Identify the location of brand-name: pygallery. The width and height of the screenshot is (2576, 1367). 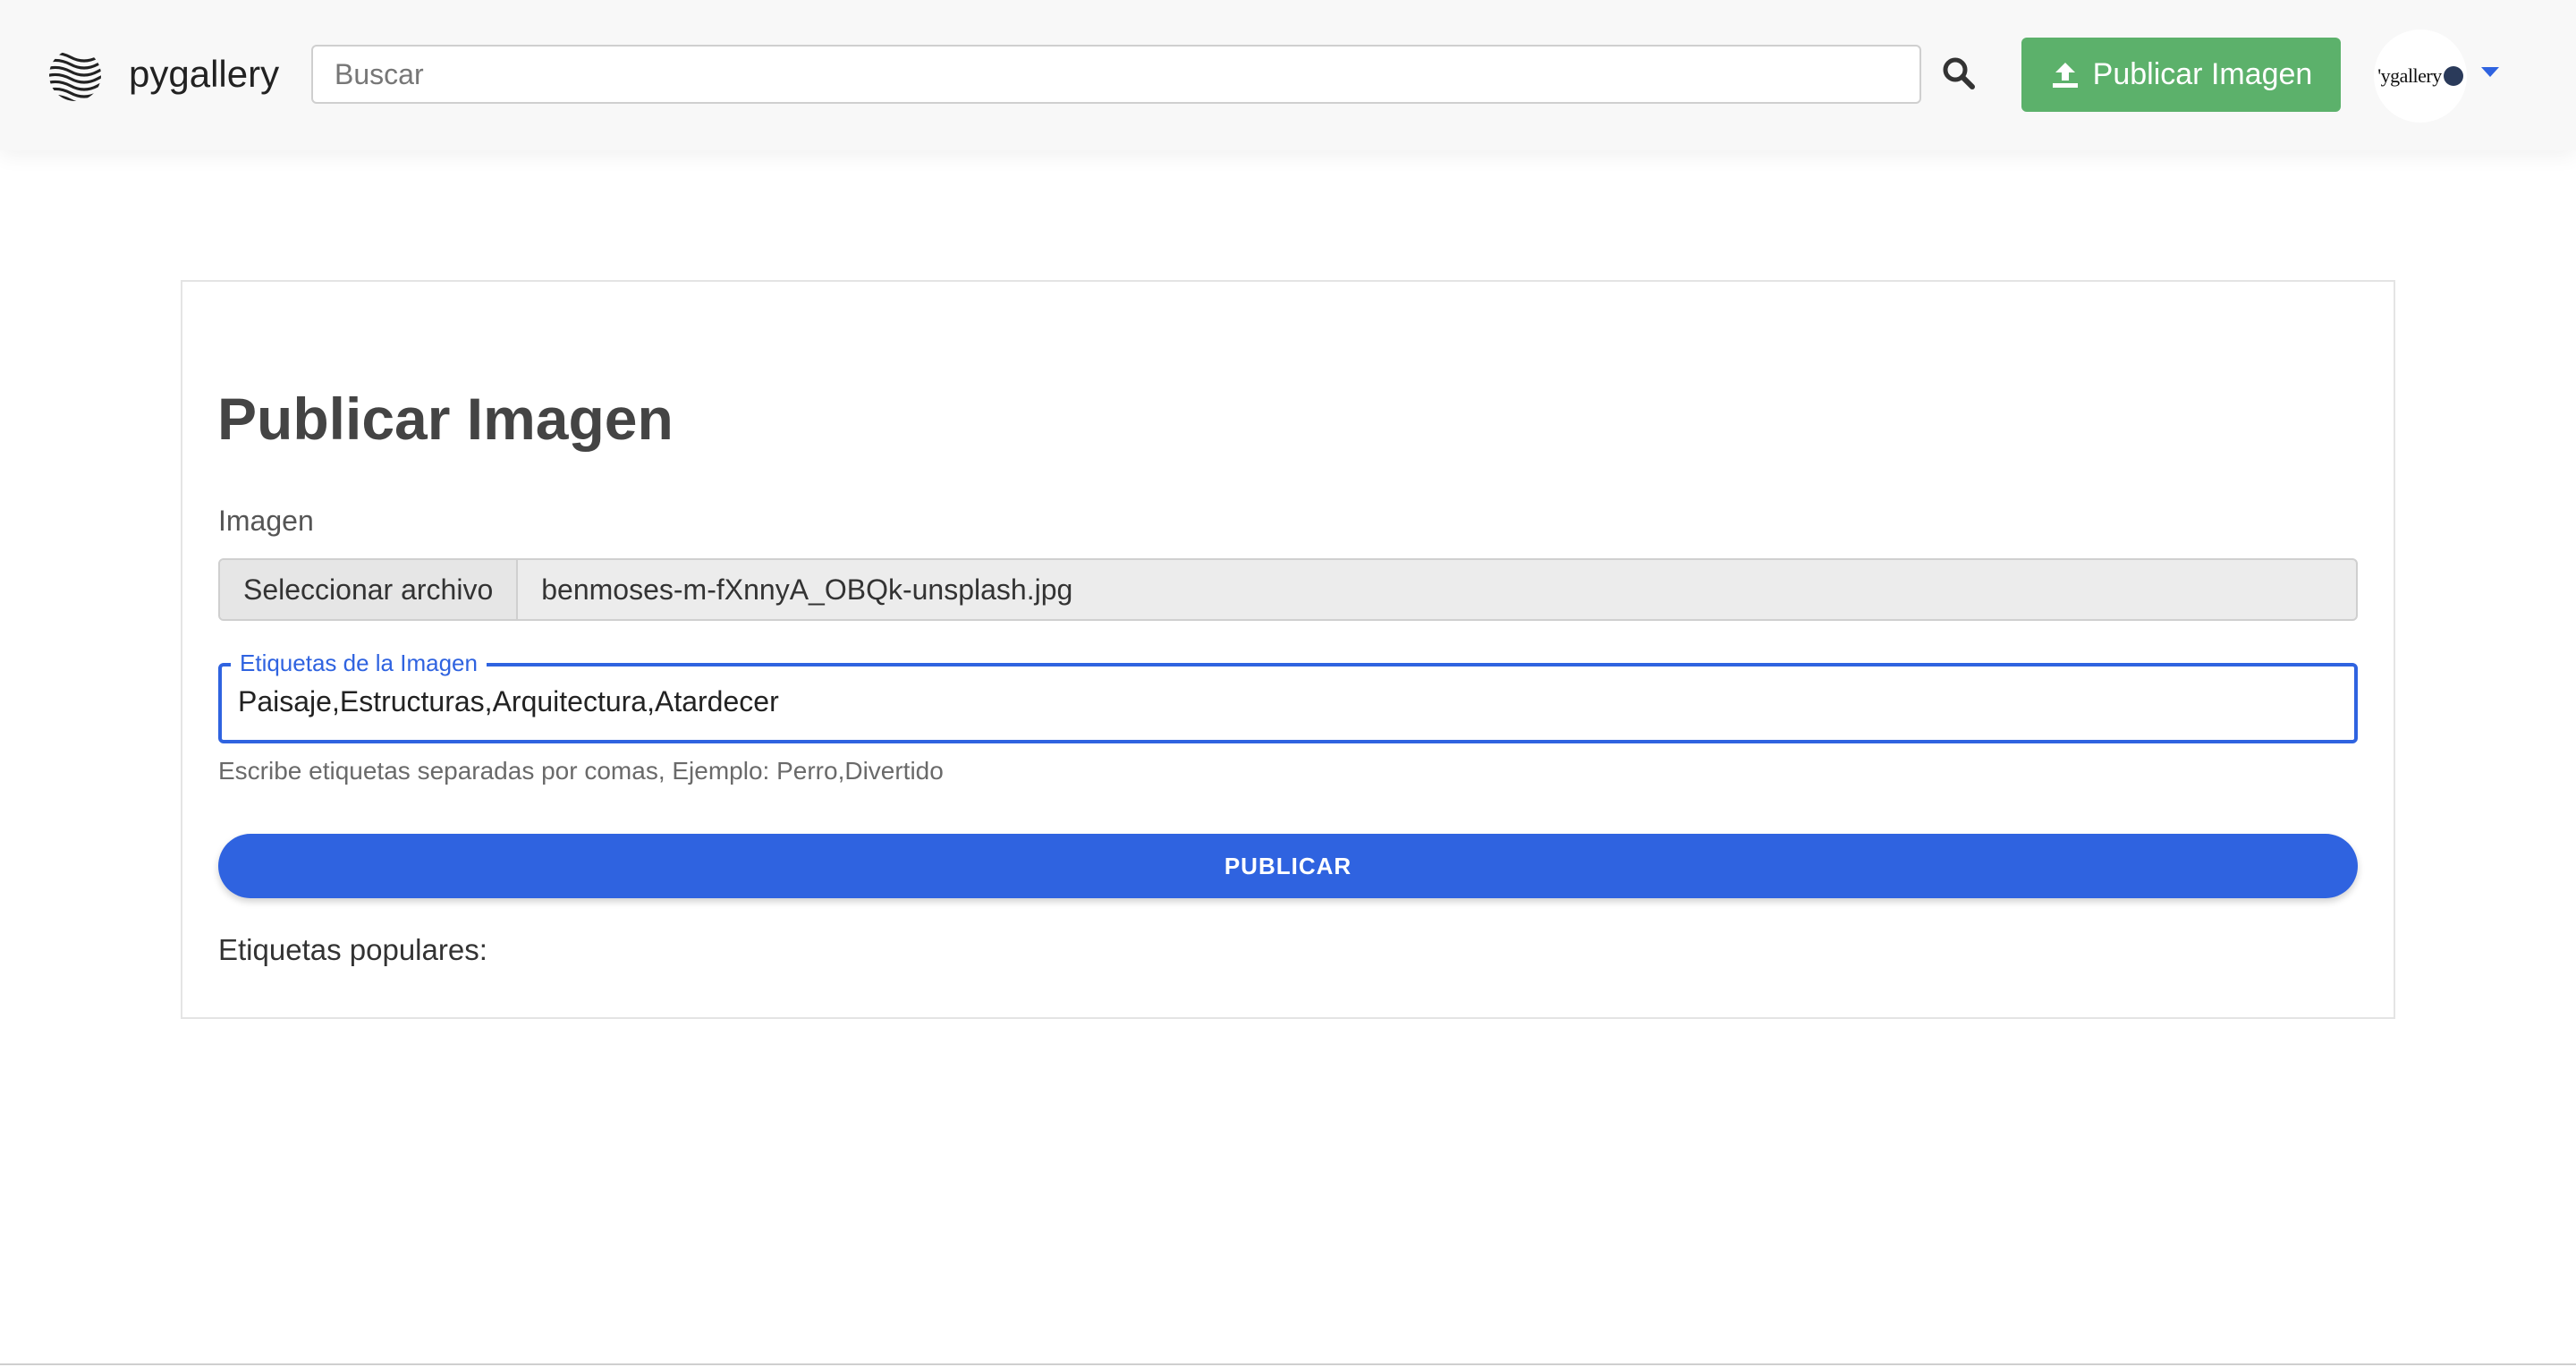
(204, 74).